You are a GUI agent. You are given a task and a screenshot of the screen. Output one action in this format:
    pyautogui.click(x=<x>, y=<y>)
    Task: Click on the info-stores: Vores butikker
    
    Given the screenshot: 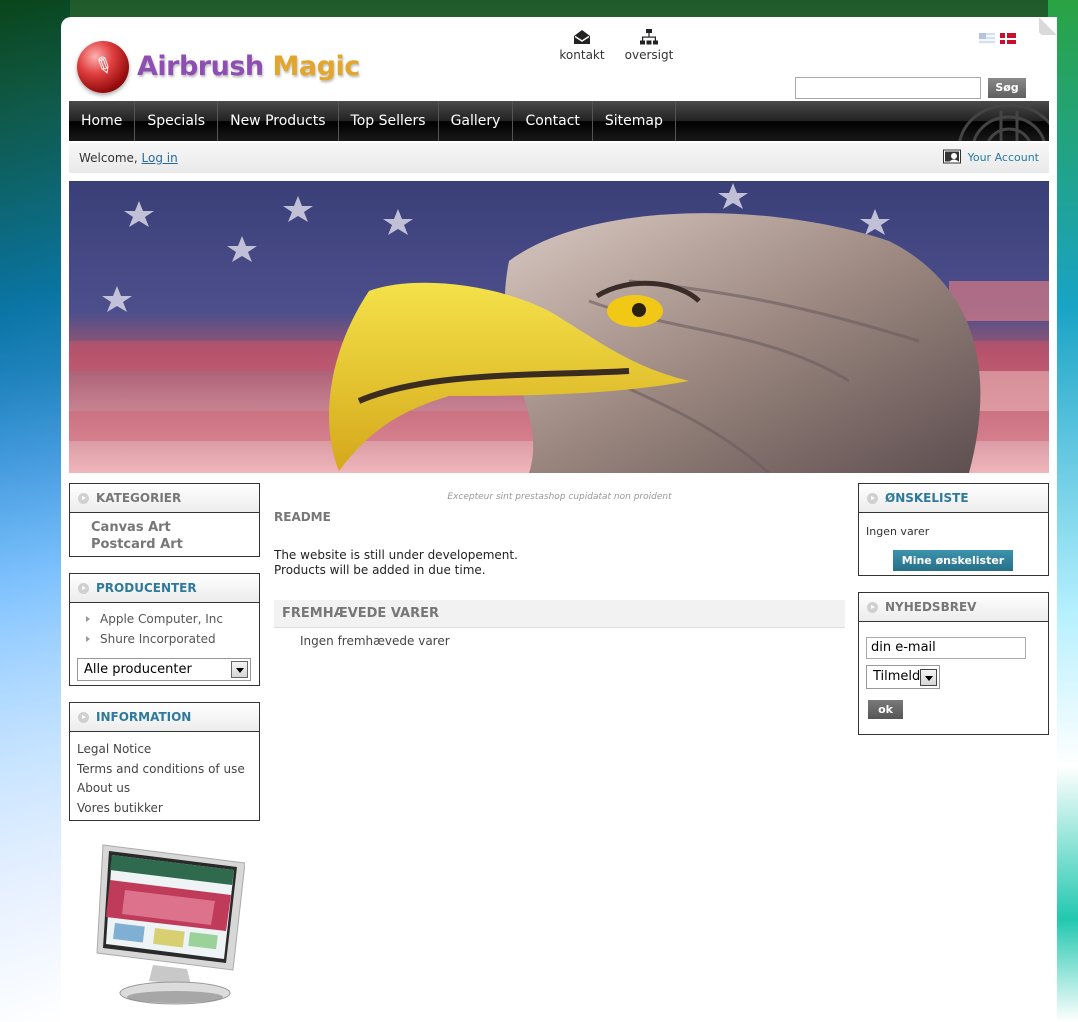 What is the action you would take?
    pyautogui.click(x=168, y=809)
    